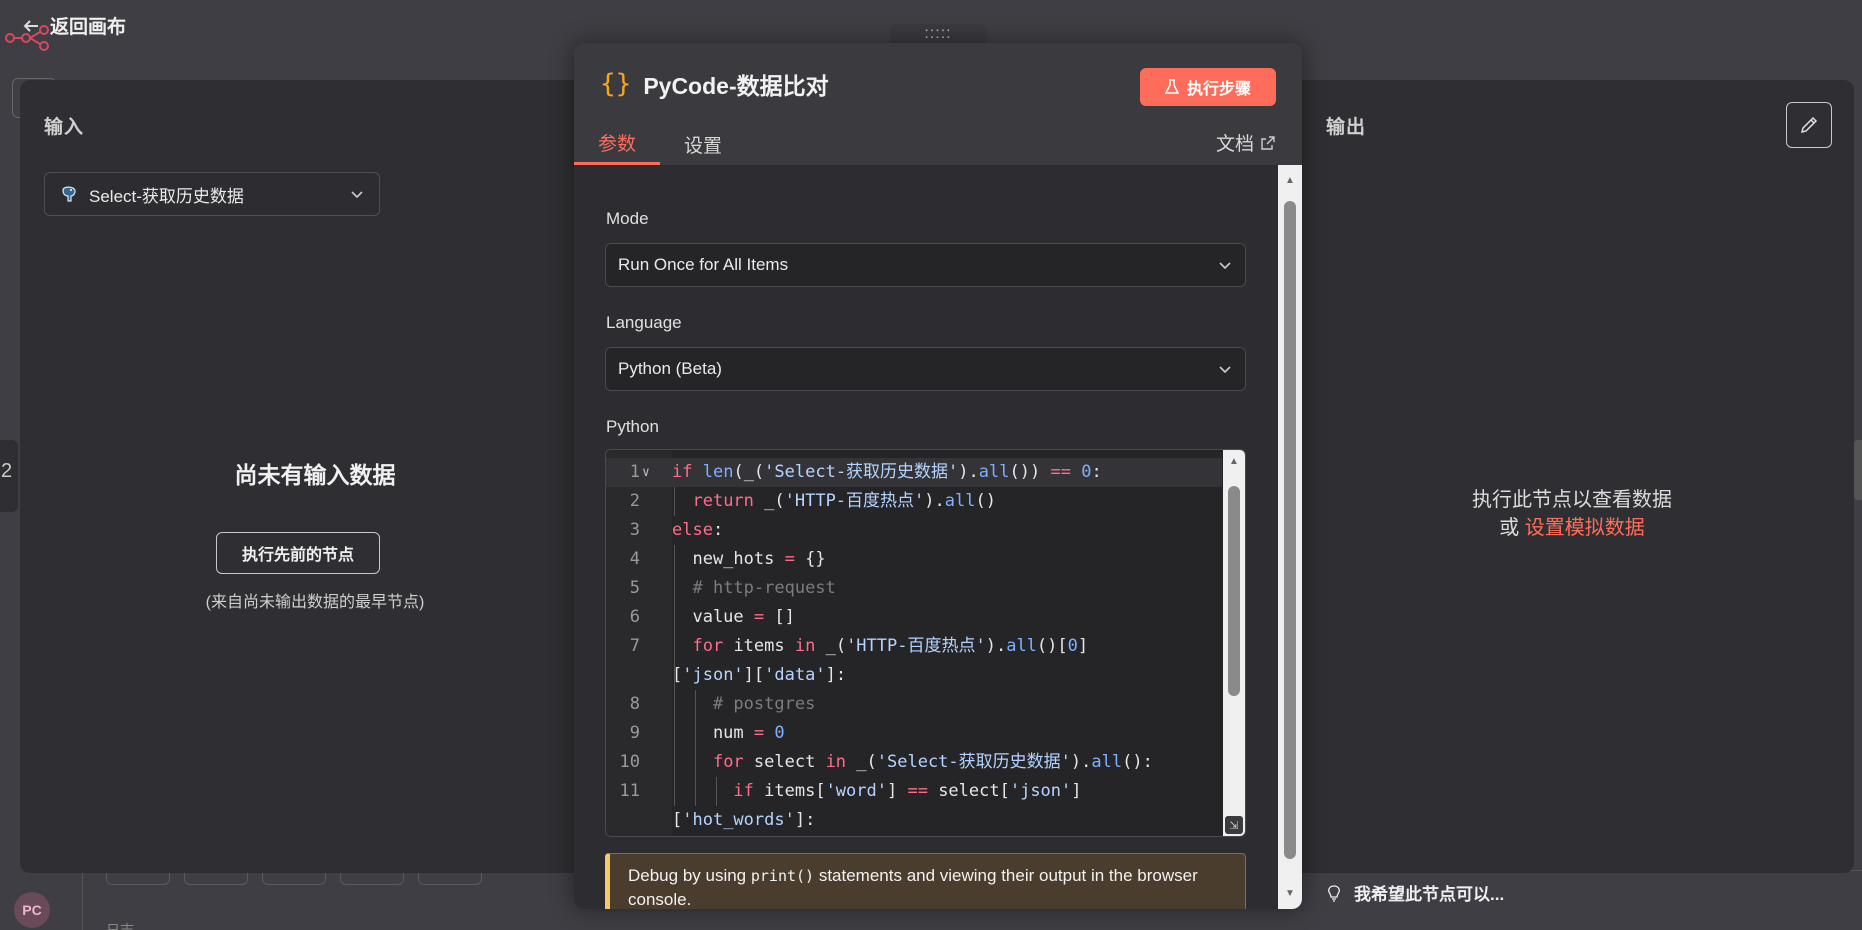  I want to click on code-line: 5 # http-request, so click(914, 588).